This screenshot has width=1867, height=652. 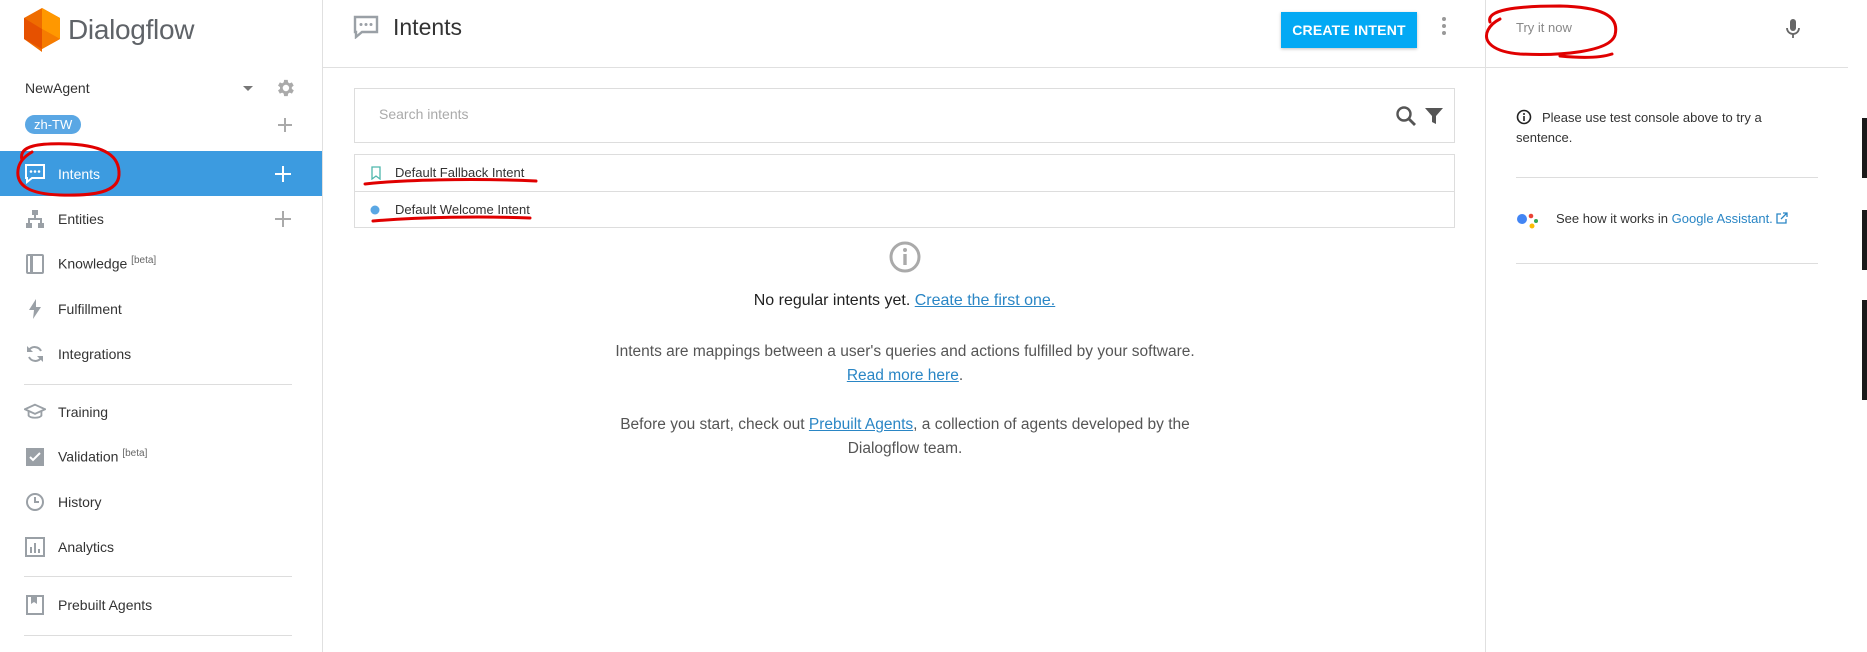 What do you see at coordinates (83, 411) in the screenshot?
I see `sidebar-item-label: Training` at bounding box center [83, 411].